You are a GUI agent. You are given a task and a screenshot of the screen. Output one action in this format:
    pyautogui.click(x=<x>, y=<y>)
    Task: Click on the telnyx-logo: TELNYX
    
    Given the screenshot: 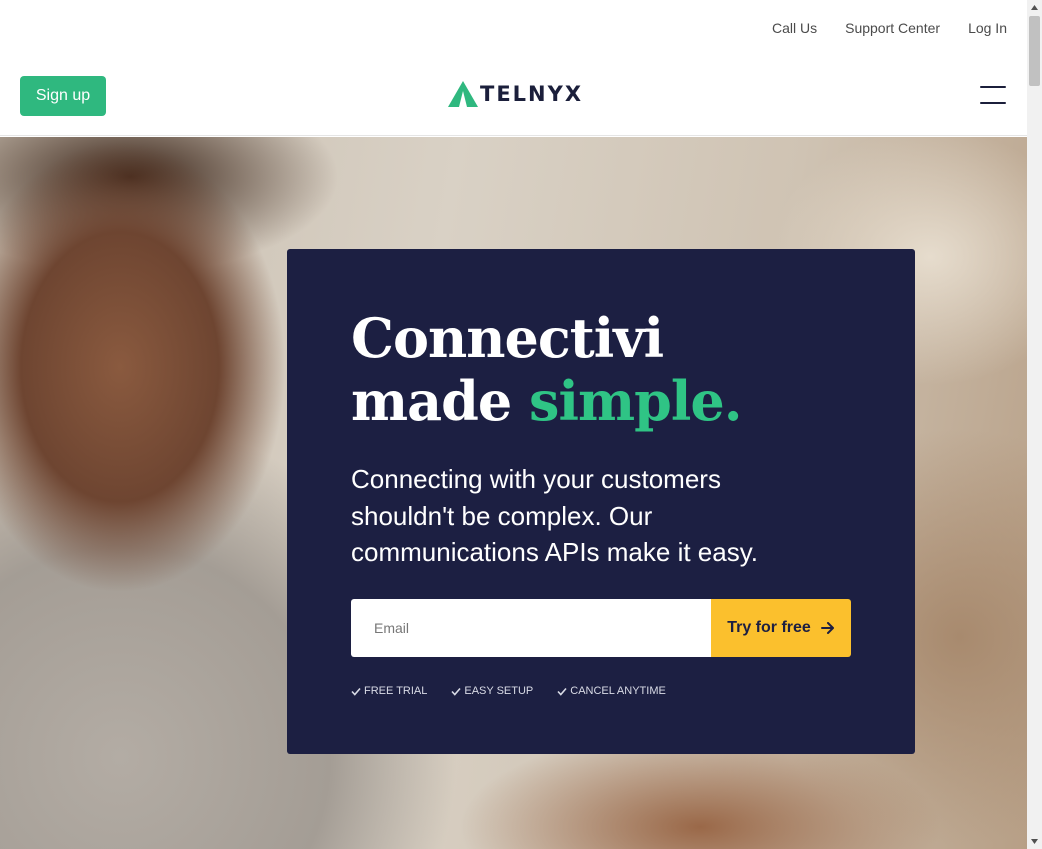 What is the action you would take?
    pyautogui.click(x=515, y=94)
    